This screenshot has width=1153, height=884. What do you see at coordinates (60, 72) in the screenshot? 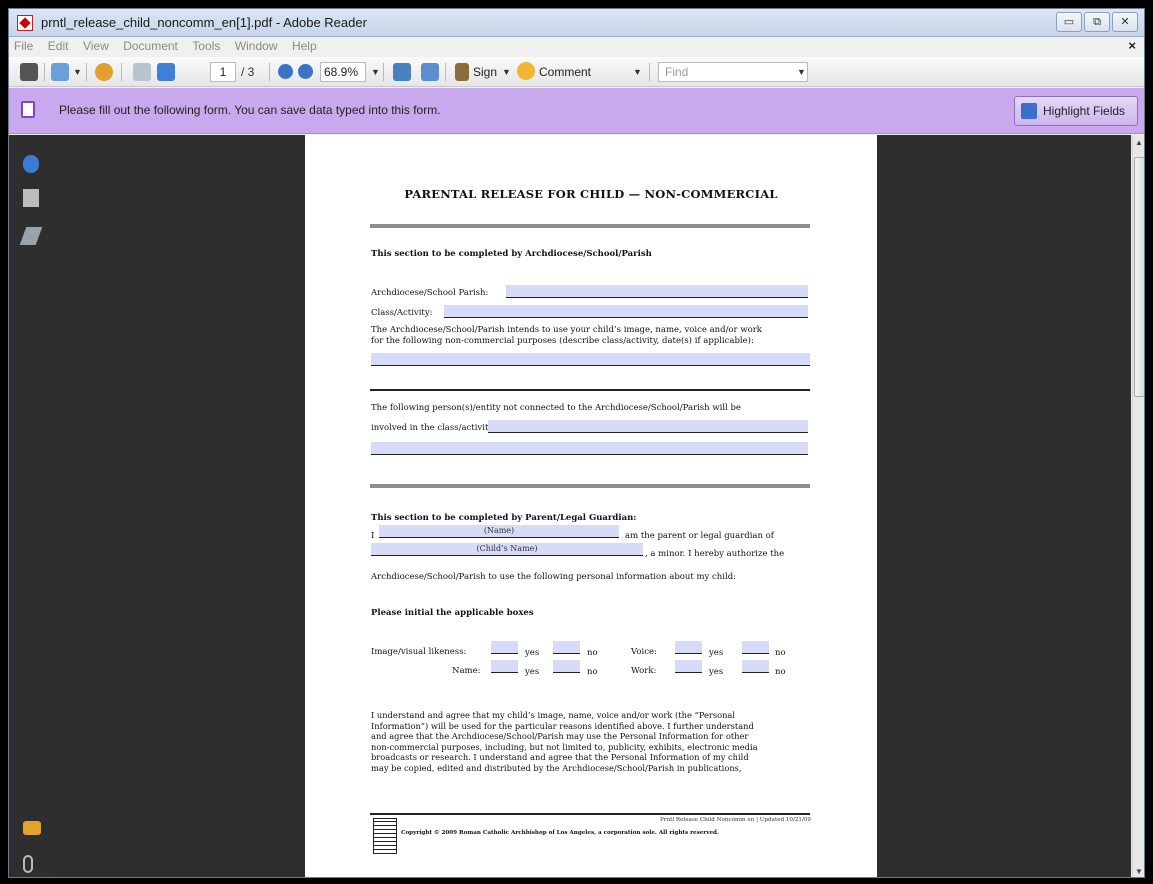
I see `create-pdf-icon` at bounding box center [60, 72].